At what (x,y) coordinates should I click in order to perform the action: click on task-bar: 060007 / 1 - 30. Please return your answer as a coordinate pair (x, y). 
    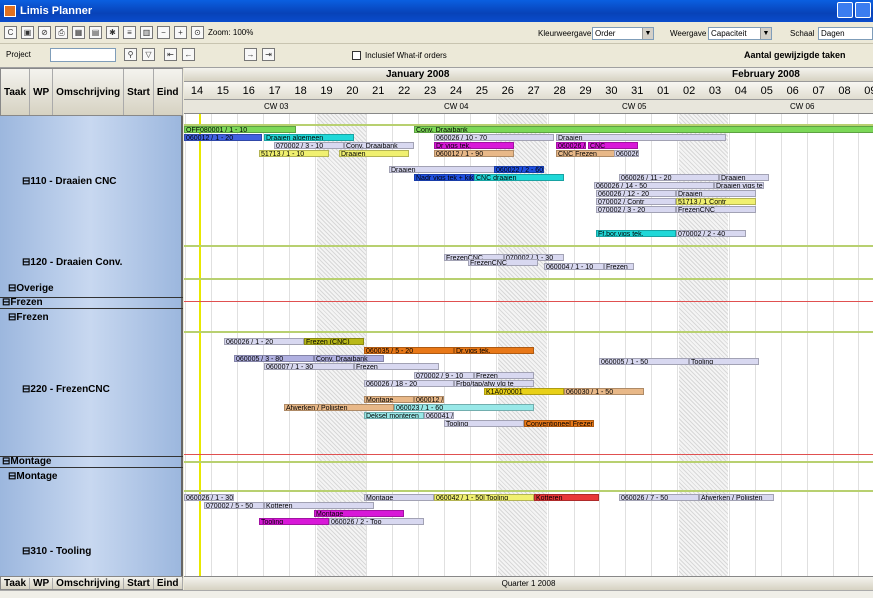
    Looking at the image, I should click on (309, 366).